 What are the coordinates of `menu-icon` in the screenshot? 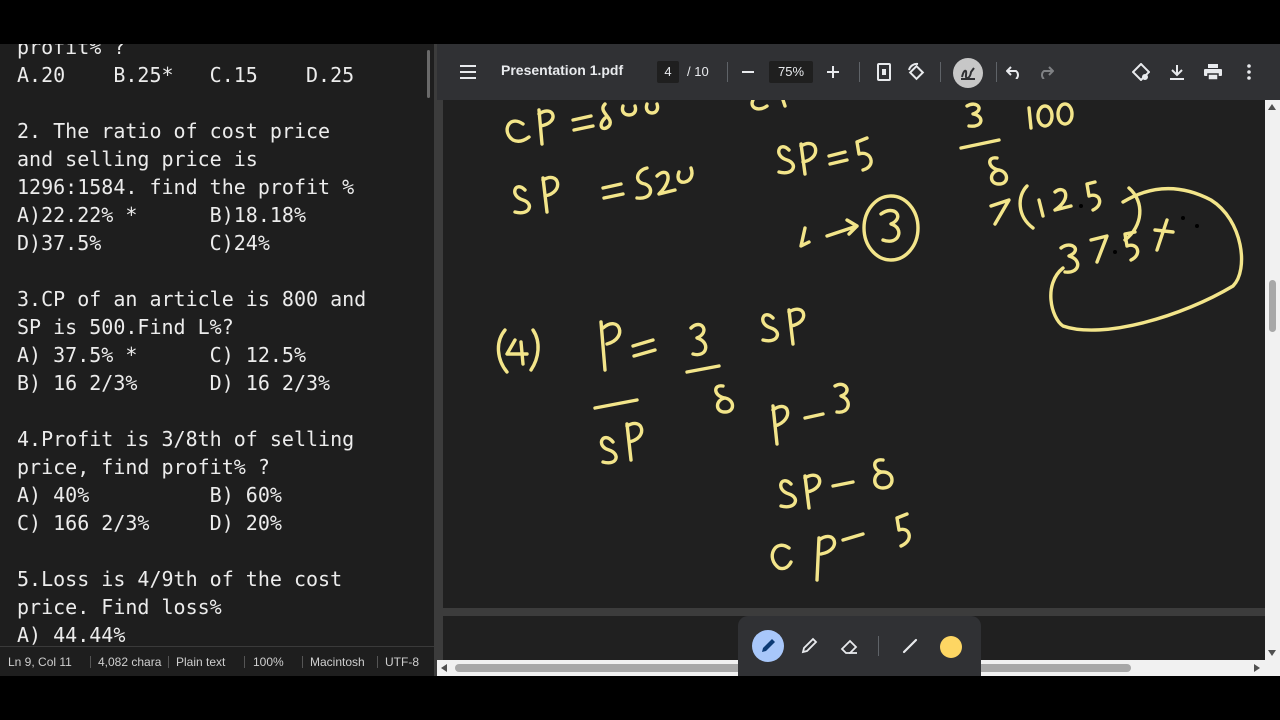 It's located at (469, 72).